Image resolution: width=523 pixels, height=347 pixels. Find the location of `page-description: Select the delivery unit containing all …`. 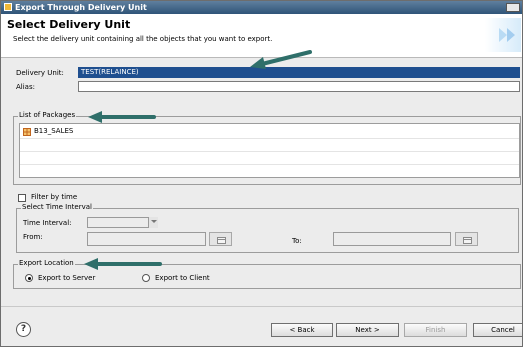

page-description: Select the delivery unit containing all … is located at coordinates (143, 39).